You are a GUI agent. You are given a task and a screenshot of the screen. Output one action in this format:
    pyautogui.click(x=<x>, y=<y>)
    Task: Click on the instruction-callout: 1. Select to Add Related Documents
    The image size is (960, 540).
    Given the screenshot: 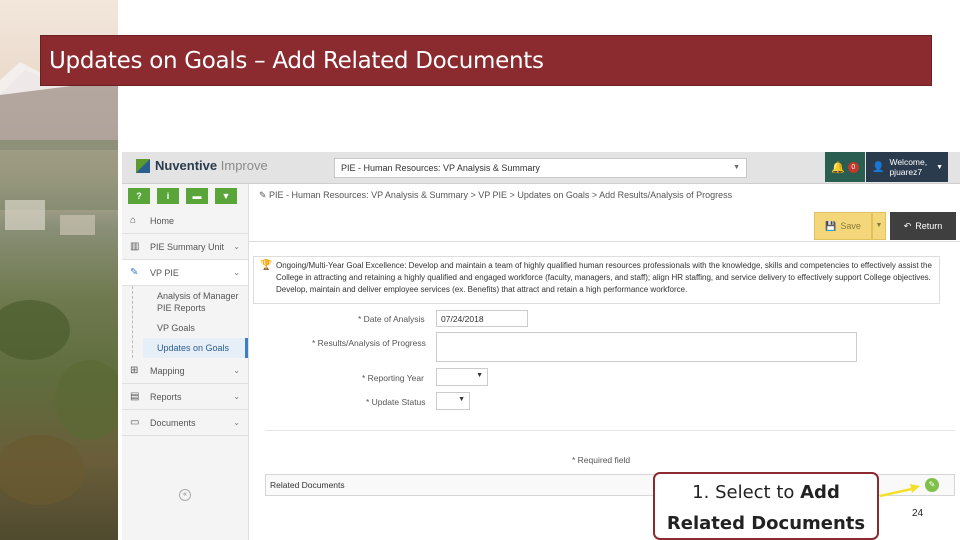 What is the action you would take?
    pyautogui.click(x=766, y=506)
    